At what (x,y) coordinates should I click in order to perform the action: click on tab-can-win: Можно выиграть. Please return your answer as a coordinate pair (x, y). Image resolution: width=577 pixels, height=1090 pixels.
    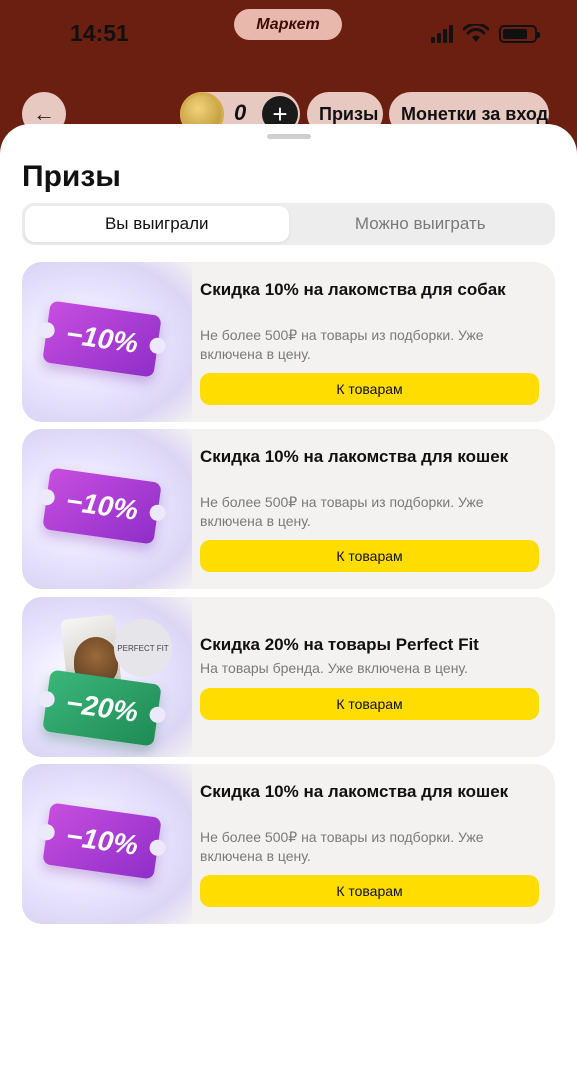
    Looking at the image, I should click on (421, 224).